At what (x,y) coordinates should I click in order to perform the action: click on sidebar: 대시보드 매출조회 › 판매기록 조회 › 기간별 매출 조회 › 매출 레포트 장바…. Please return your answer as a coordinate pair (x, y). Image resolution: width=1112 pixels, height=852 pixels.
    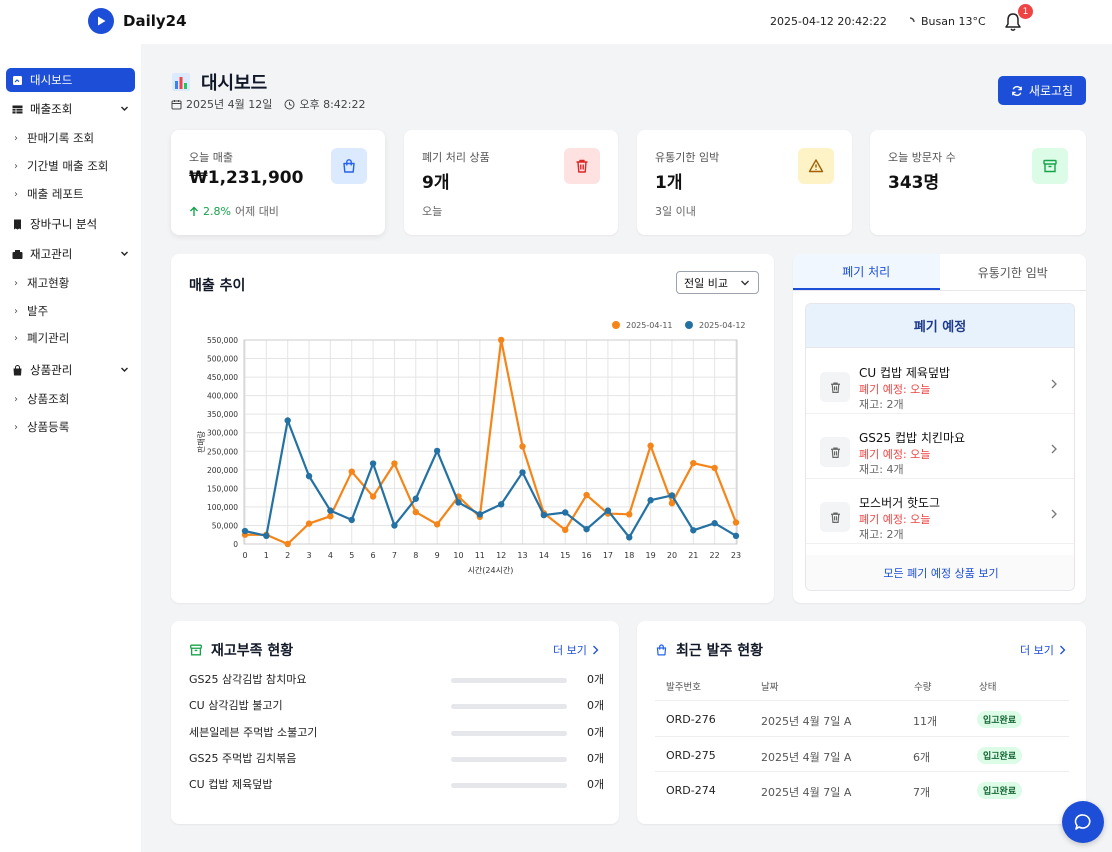
    Looking at the image, I should click on (70, 448).